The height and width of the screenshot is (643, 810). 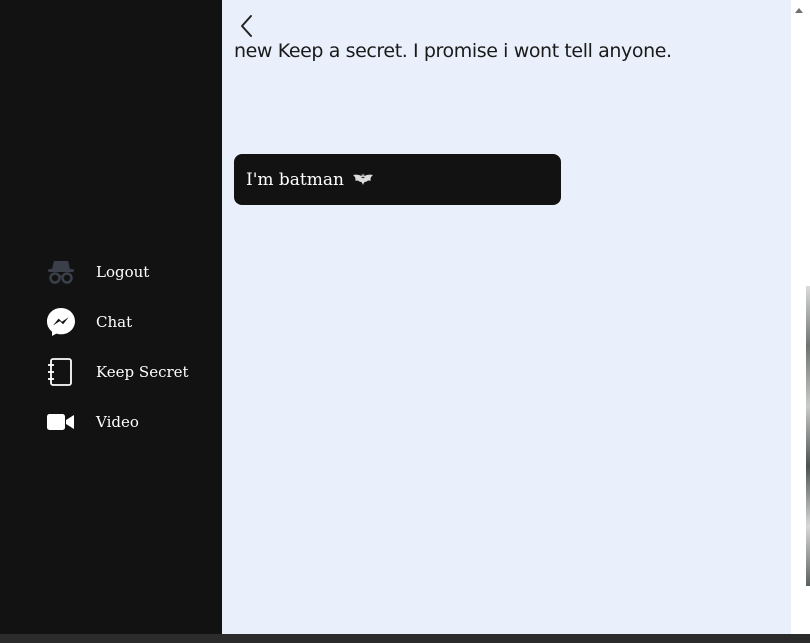 What do you see at coordinates (295, 179) in the screenshot?
I see `secret-text: I'm batman` at bounding box center [295, 179].